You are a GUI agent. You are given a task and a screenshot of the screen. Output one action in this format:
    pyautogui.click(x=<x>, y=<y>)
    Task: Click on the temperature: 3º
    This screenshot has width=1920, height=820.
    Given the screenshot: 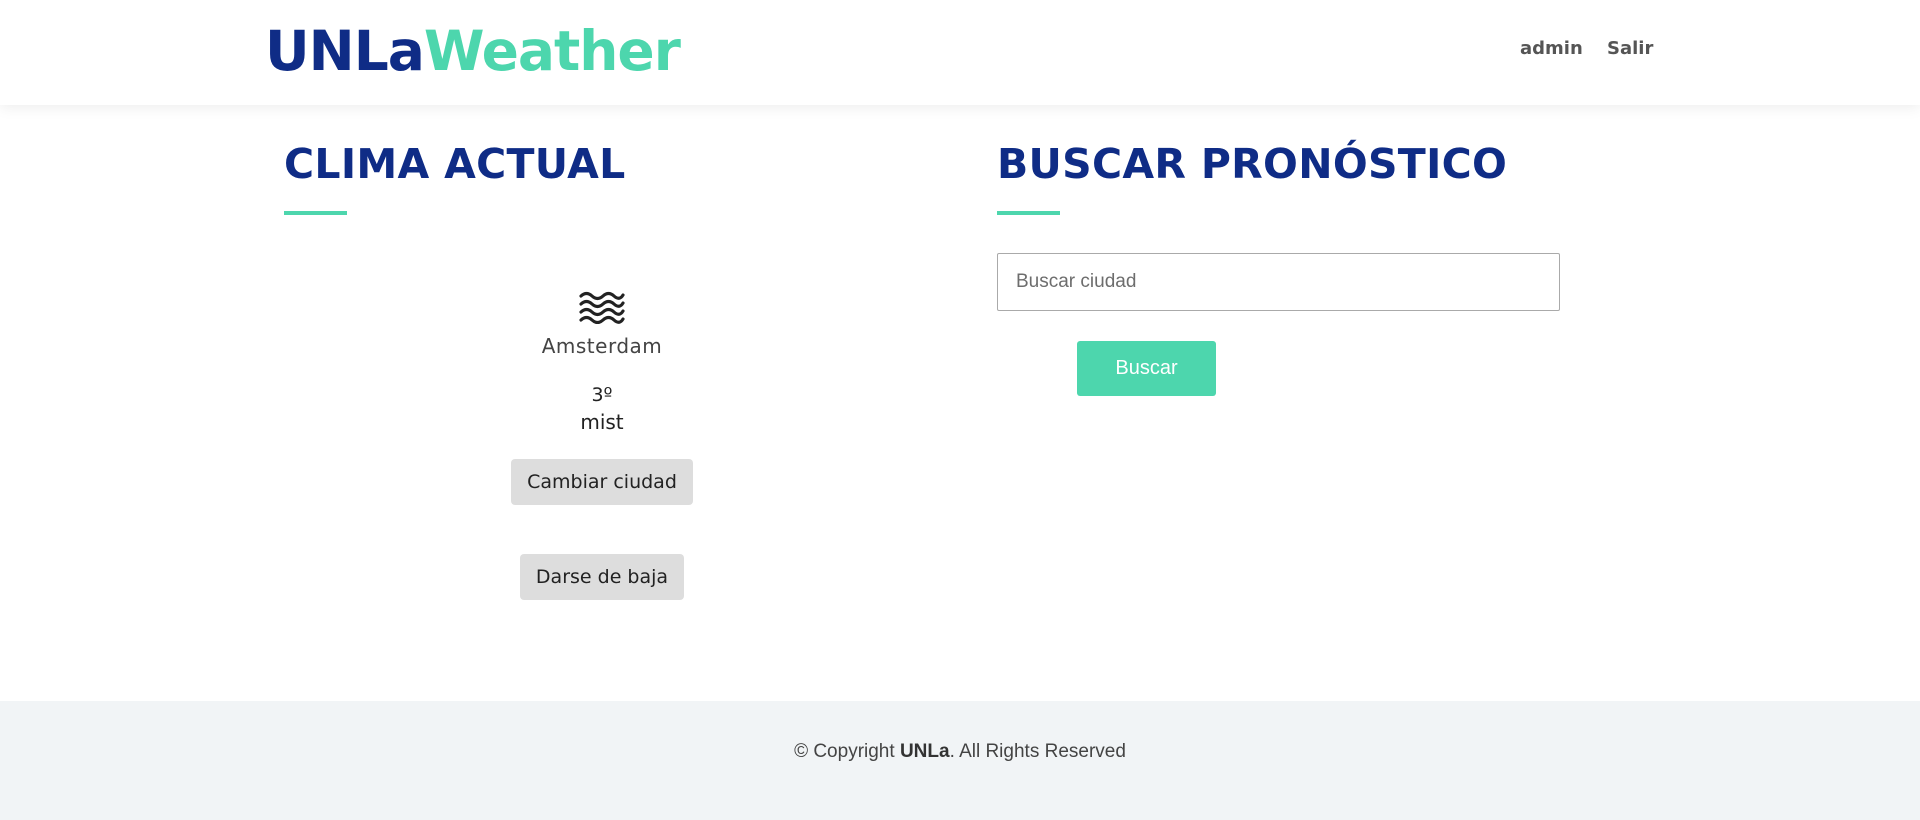 What is the action you would take?
    pyautogui.click(x=602, y=395)
    